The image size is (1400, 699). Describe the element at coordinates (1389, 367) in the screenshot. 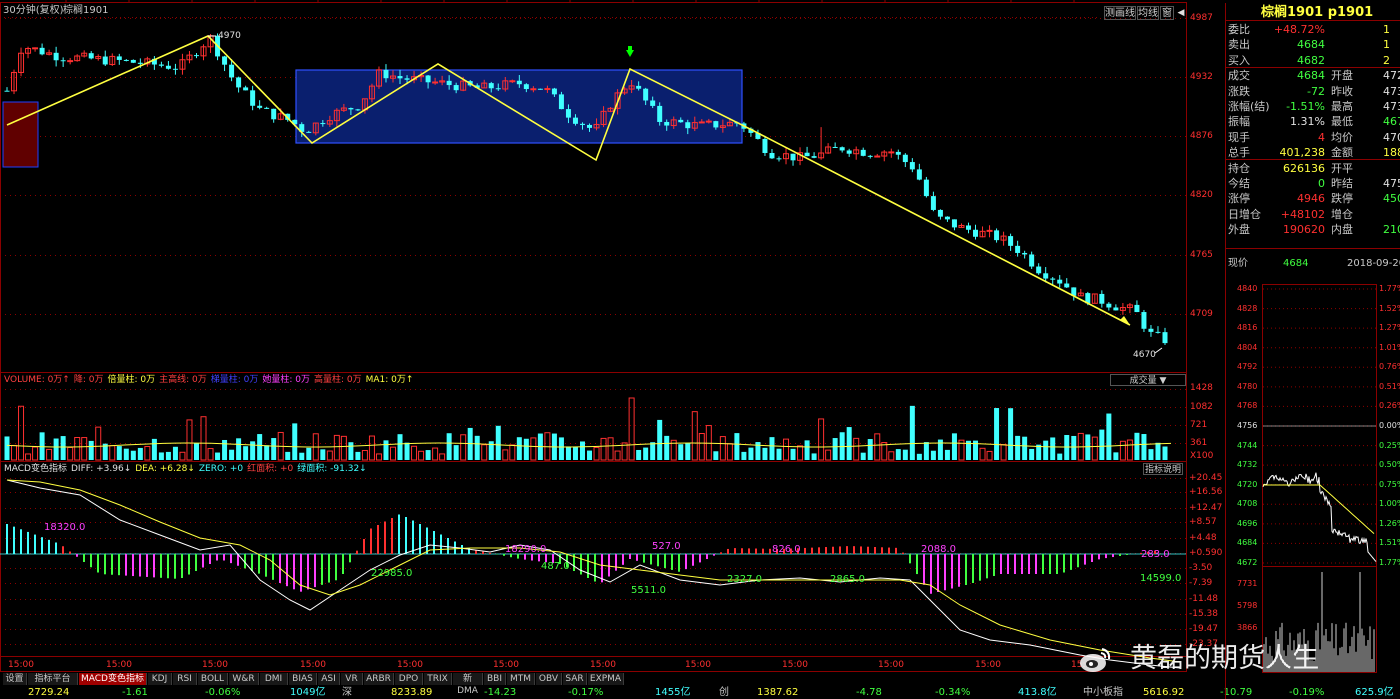

I see `mini-pct-label: 0.76%` at that location.